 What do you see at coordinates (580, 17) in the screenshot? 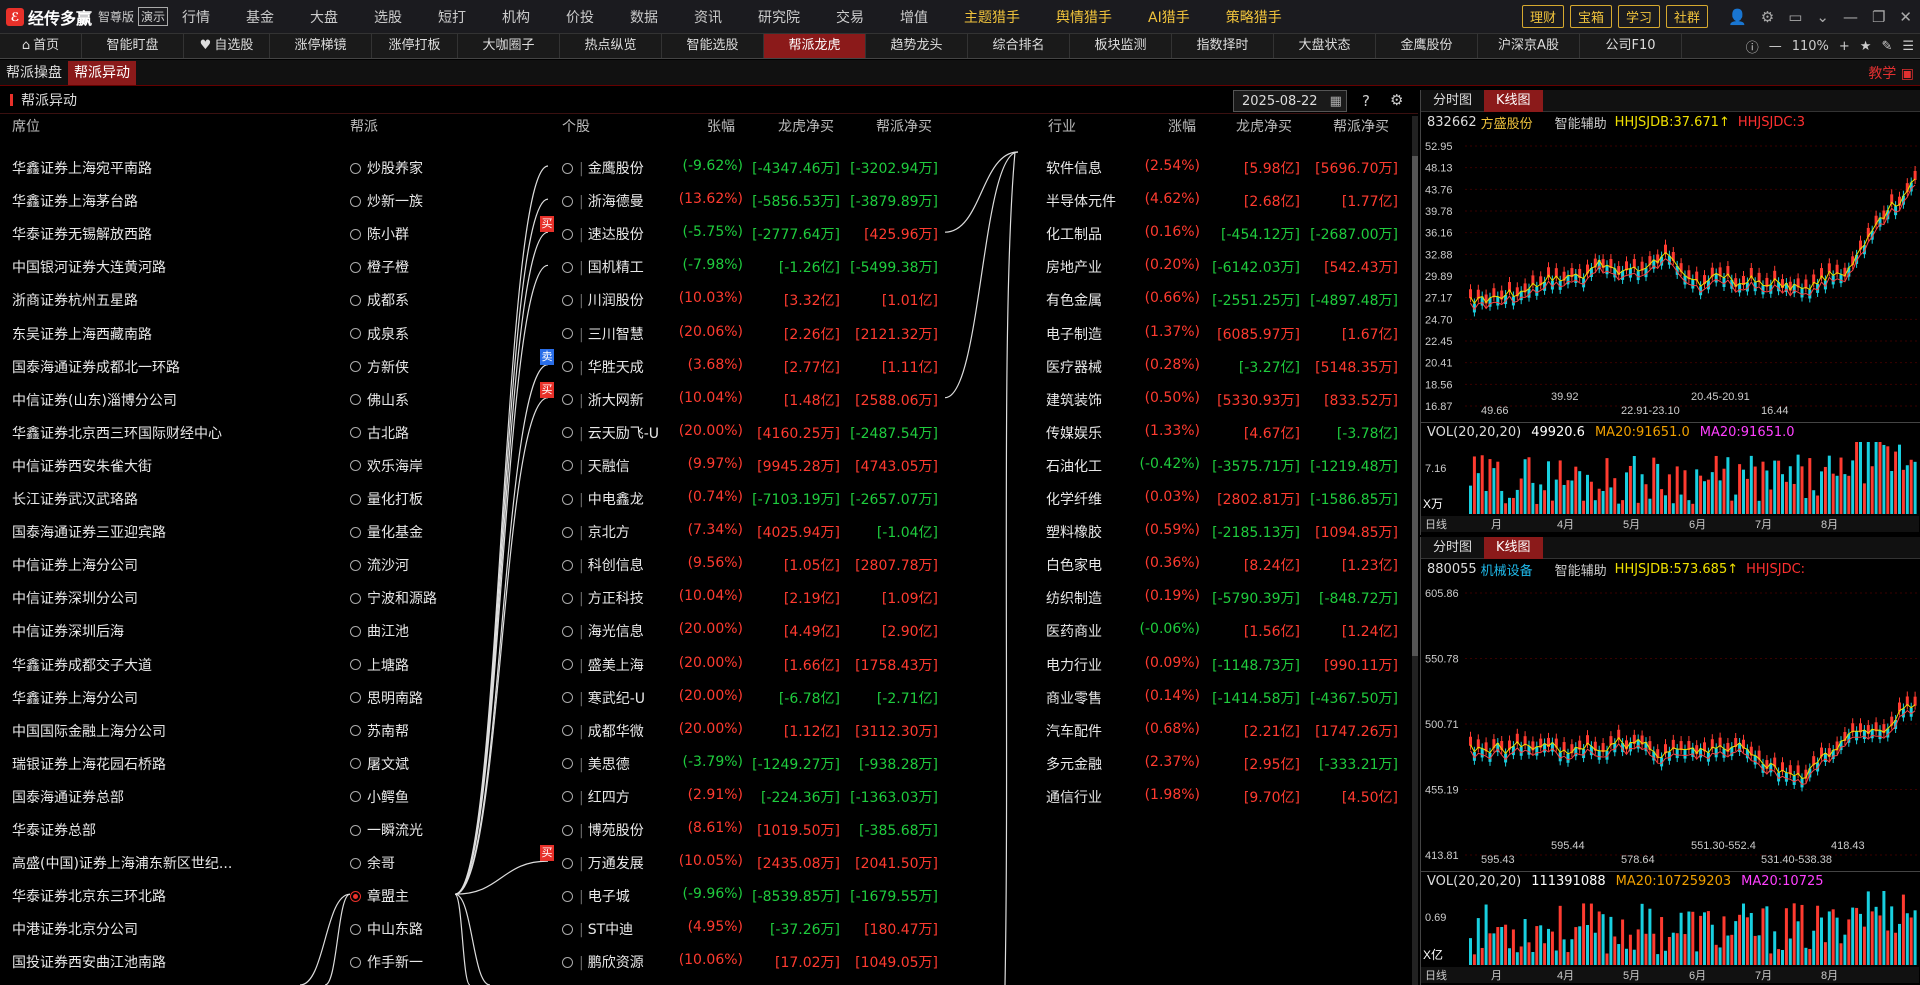
I see `menu-item-6: 价投` at bounding box center [580, 17].